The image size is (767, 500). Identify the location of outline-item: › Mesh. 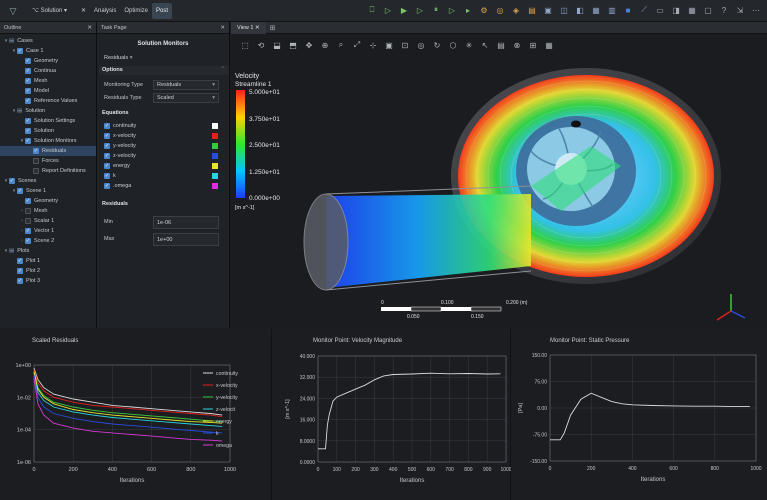
(48, 211).